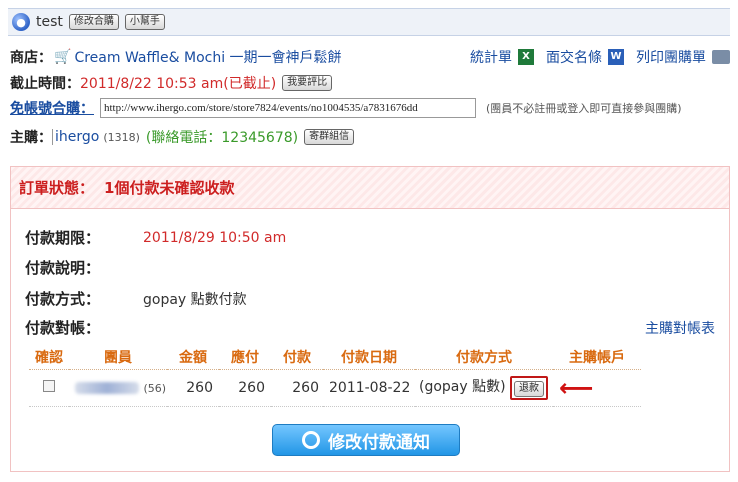 The width and height of the screenshot is (738, 482). What do you see at coordinates (31, 138) in the screenshot?
I see `host-label: 主購：` at bounding box center [31, 138].